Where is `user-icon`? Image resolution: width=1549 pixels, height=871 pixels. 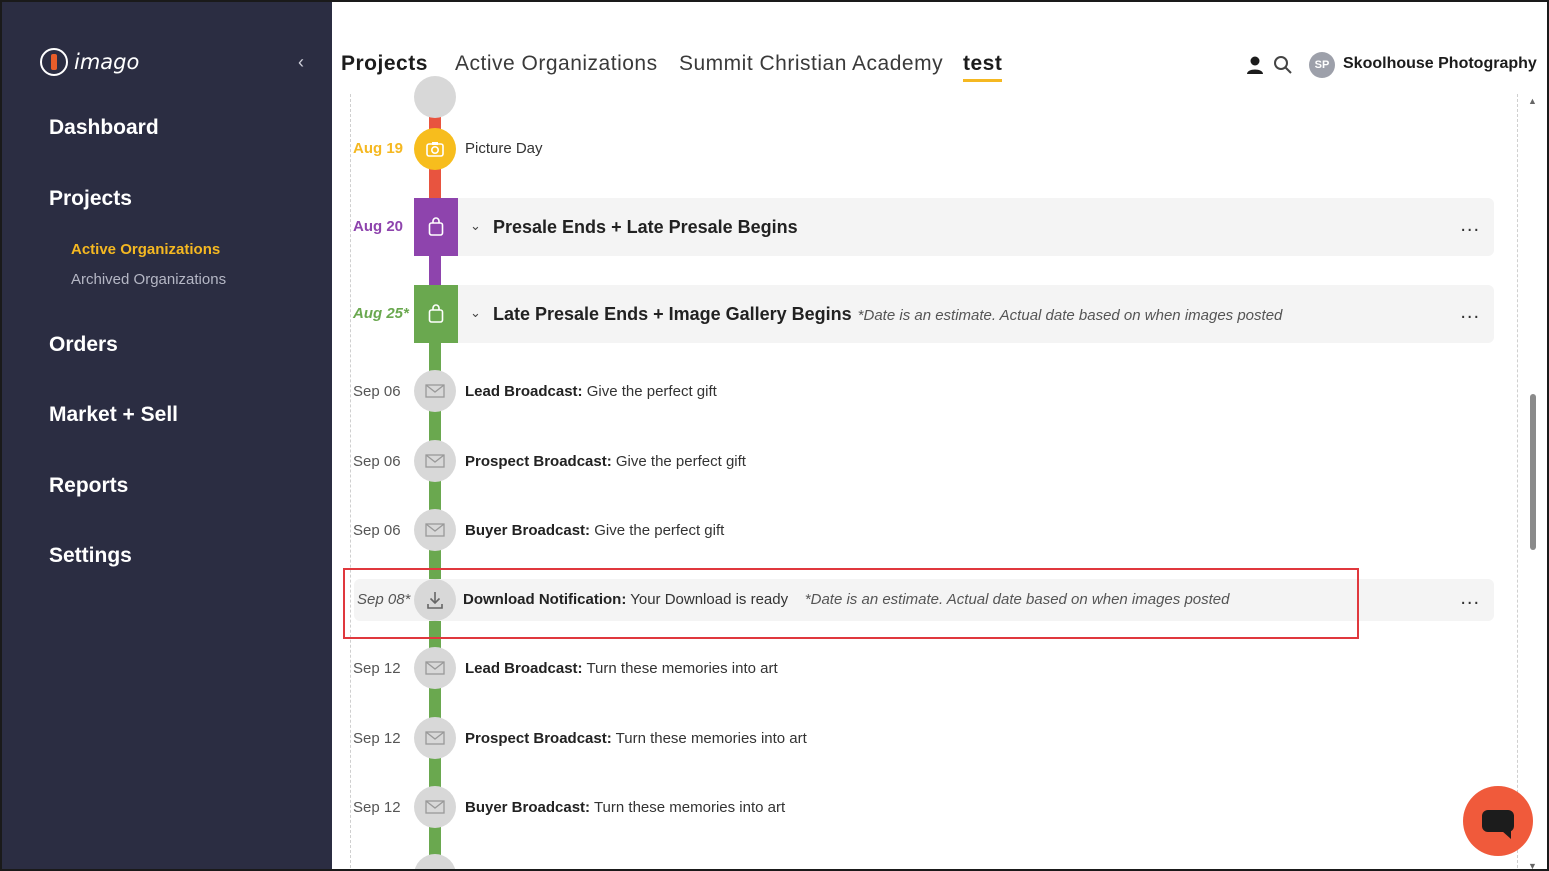 user-icon is located at coordinates (1255, 65).